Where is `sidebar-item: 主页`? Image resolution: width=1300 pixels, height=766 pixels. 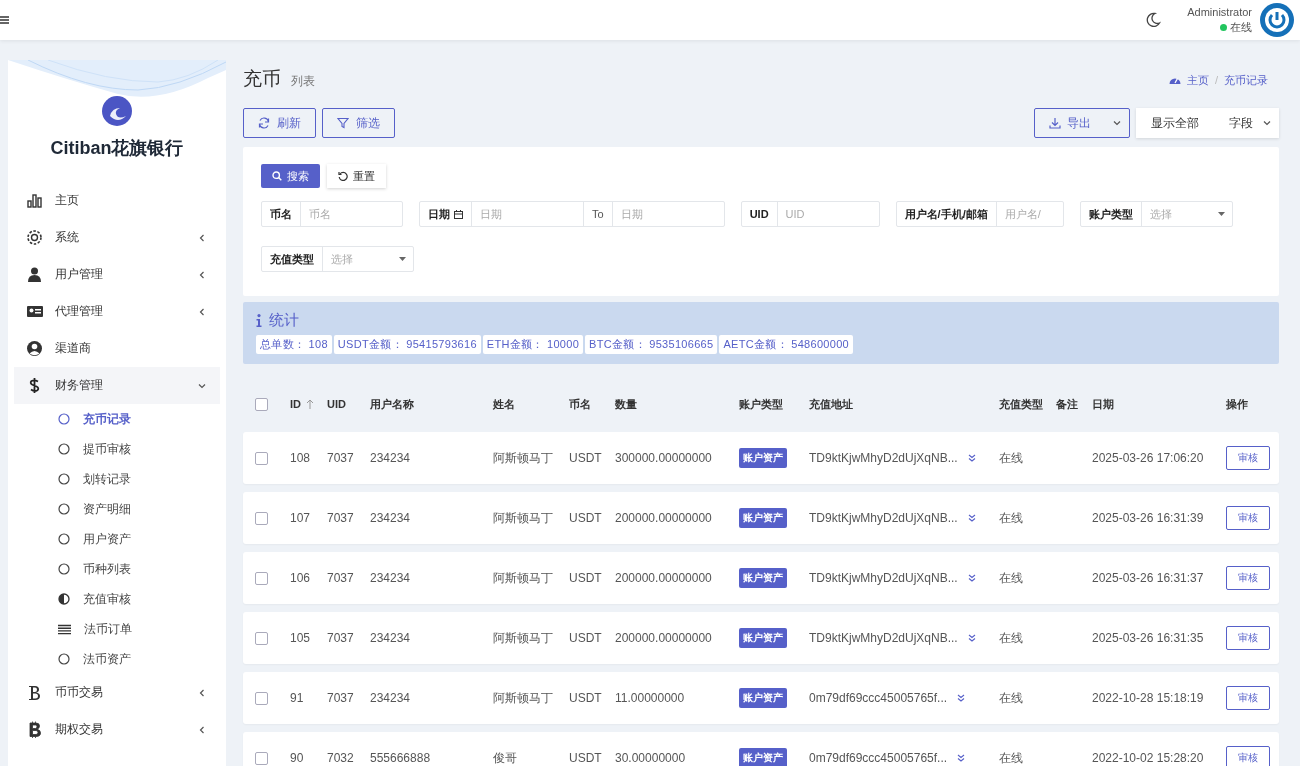
sidebar-item: 主页 is located at coordinates (117, 200).